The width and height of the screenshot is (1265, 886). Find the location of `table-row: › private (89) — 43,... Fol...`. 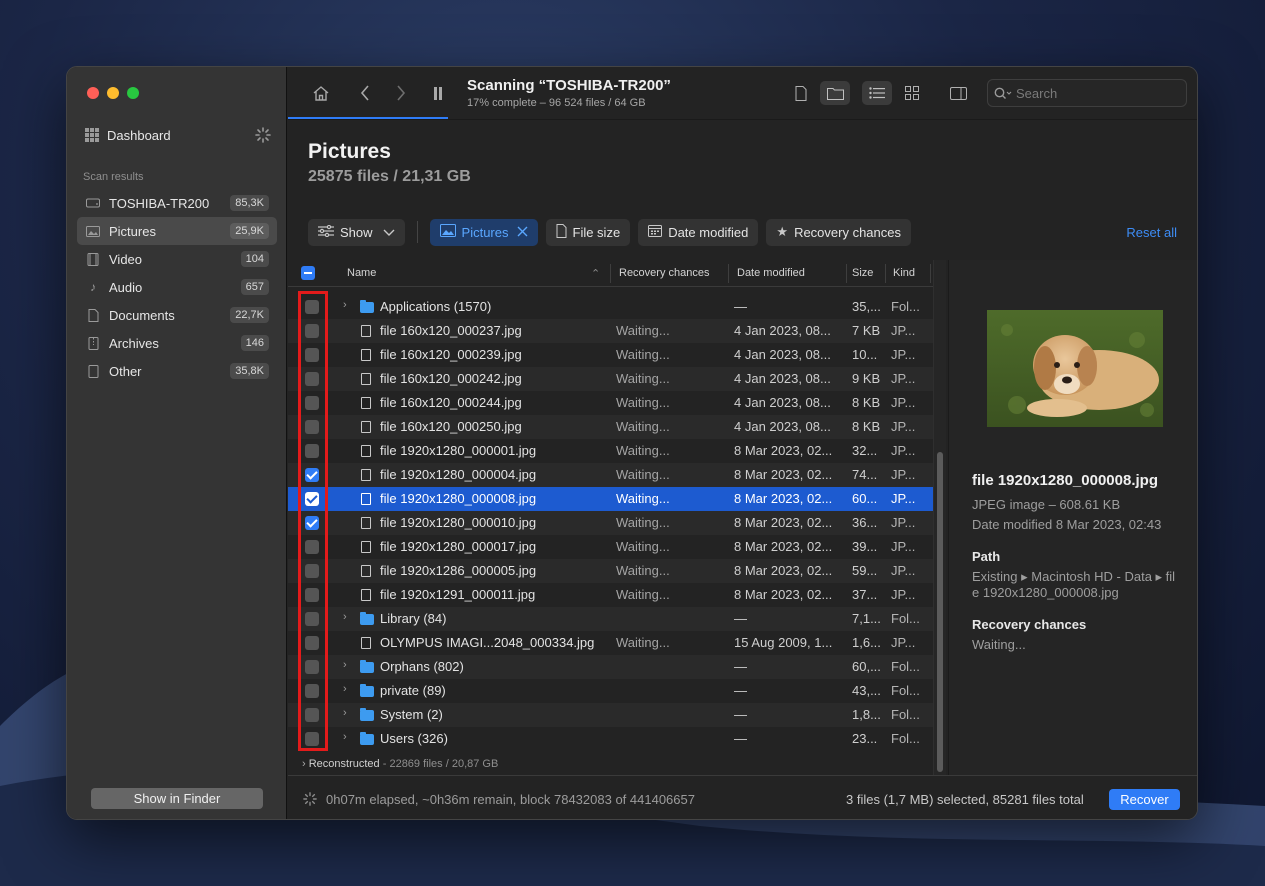

table-row: › private (89) — 43,... Fol... is located at coordinates (610, 691).